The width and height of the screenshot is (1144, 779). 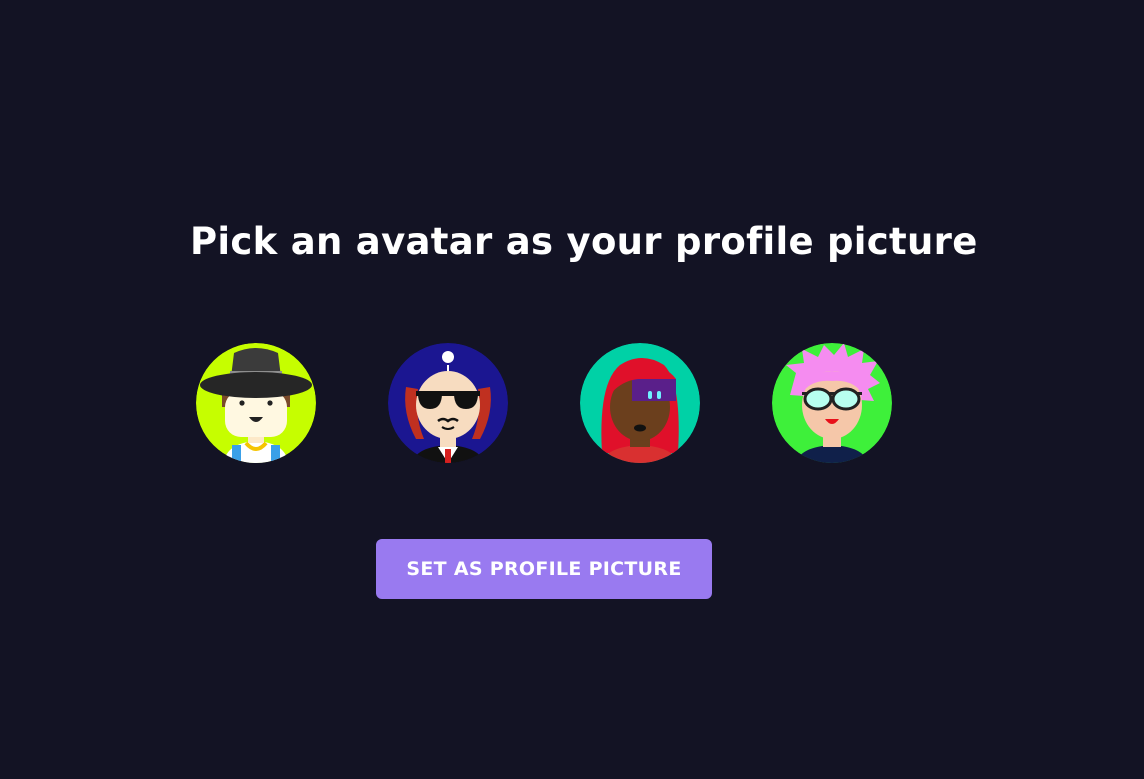 I want to click on pink-hair-person-avatar-icon, so click(x=832, y=403).